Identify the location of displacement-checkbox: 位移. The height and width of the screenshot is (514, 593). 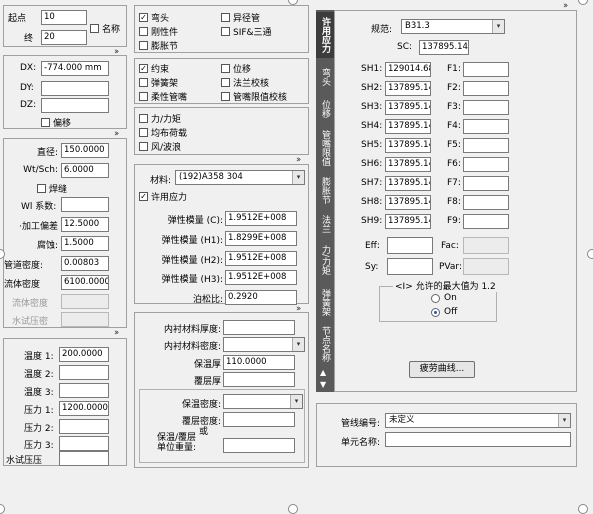
(236, 68).